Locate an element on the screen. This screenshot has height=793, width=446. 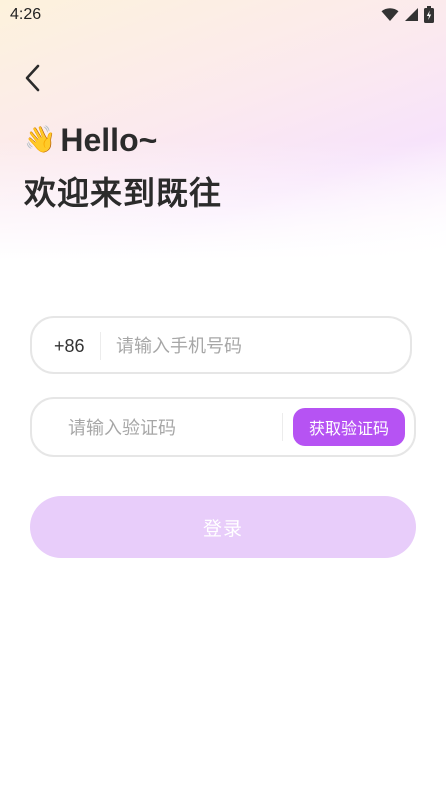
status-icons is located at coordinates (407, 16).